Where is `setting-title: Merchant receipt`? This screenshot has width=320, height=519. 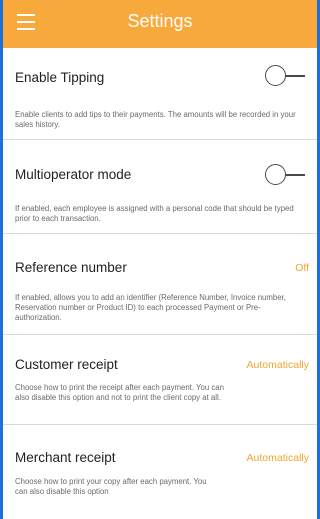
setting-title: Merchant receipt is located at coordinates (65, 457).